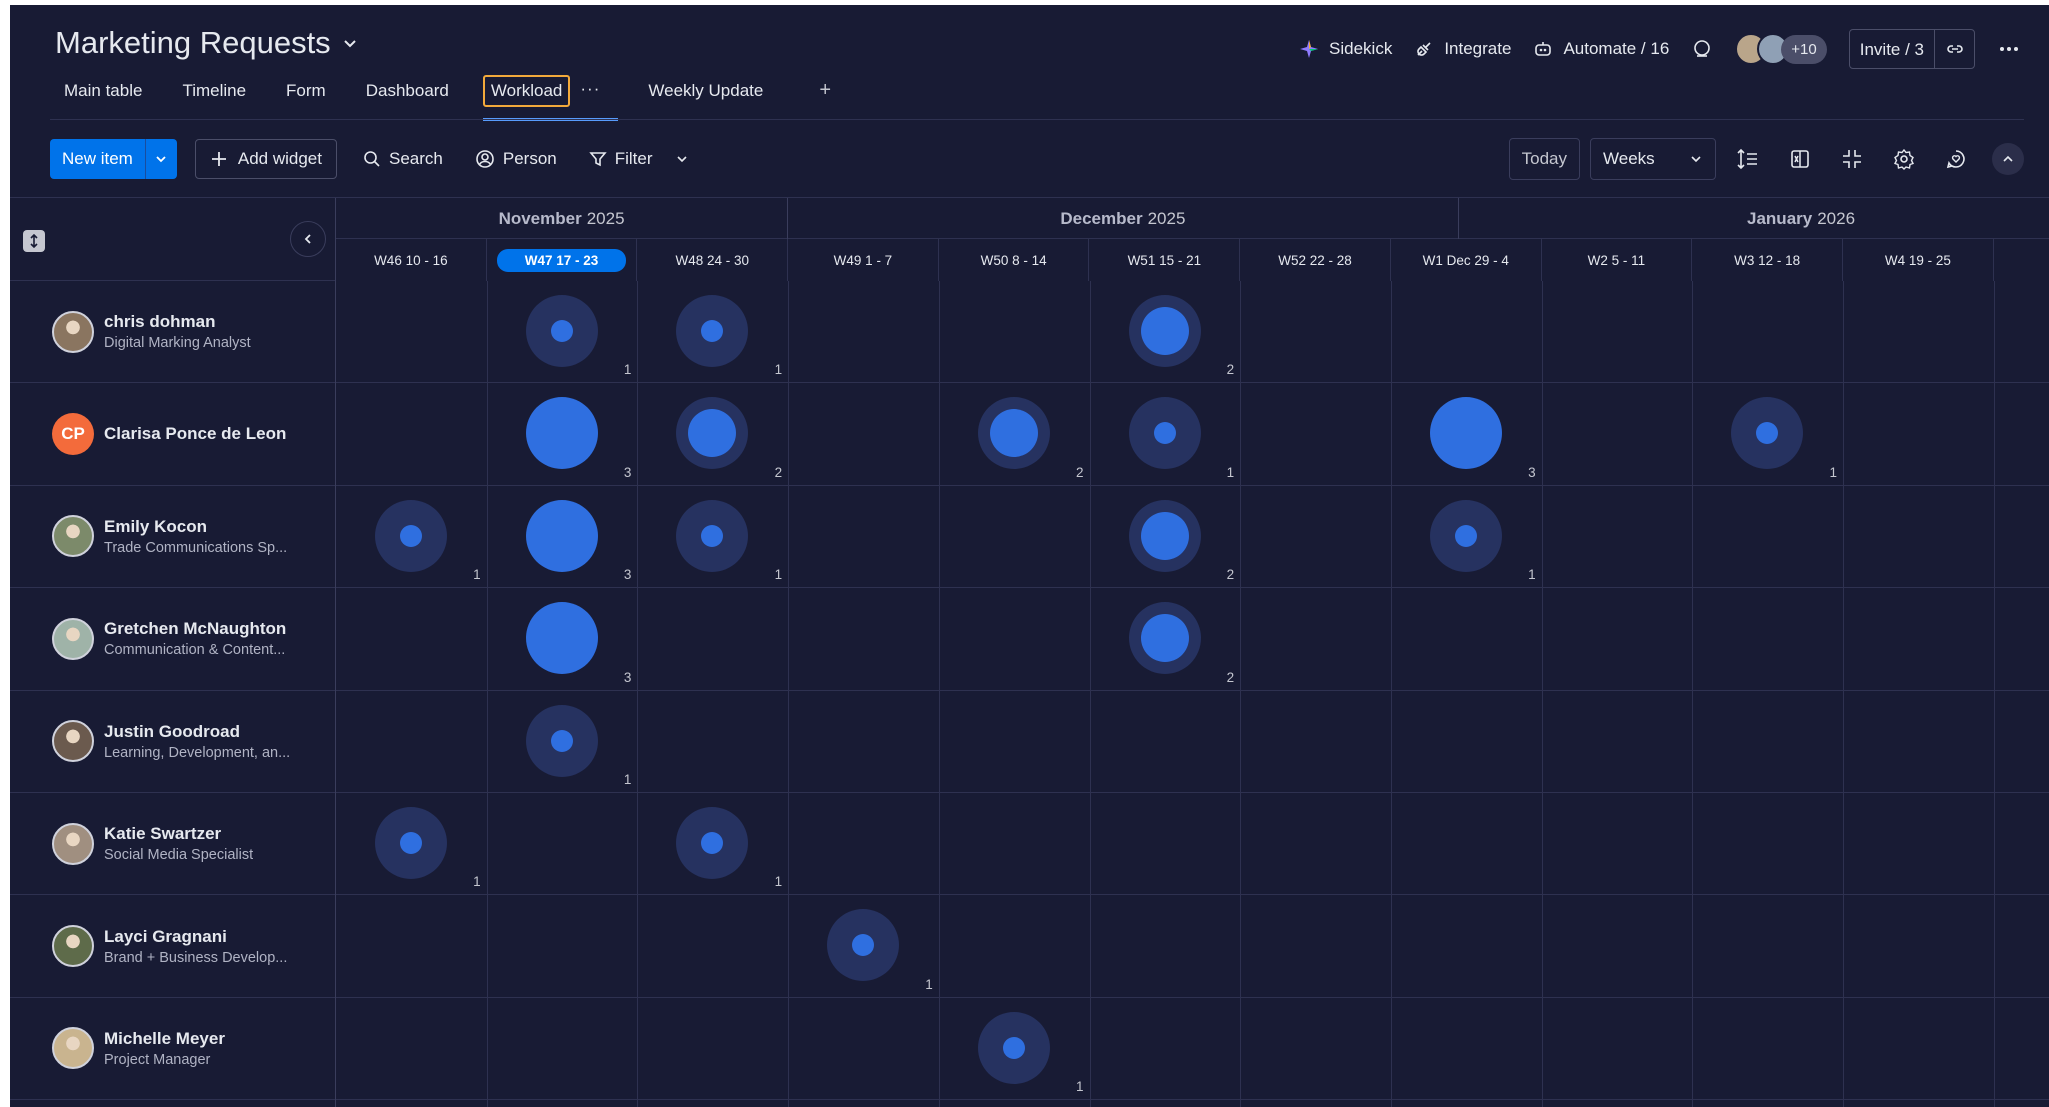 Image resolution: width=2049 pixels, height=1107 pixels. What do you see at coordinates (195, 434) in the screenshot?
I see `person-name: Clarisa Ponce de Leon` at bounding box center [195, 434].